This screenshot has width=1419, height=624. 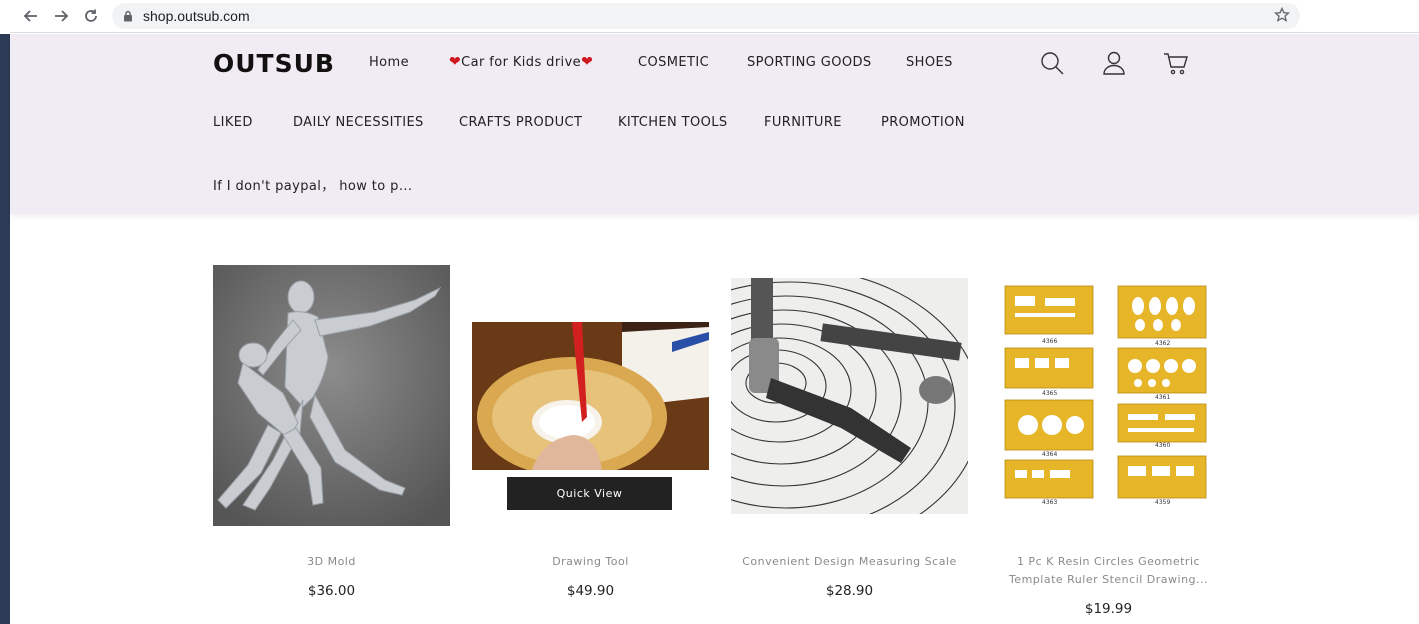 I want to click on nav-crafts-product: CRAFTS PRODUCT, so click(x=520, y=122).